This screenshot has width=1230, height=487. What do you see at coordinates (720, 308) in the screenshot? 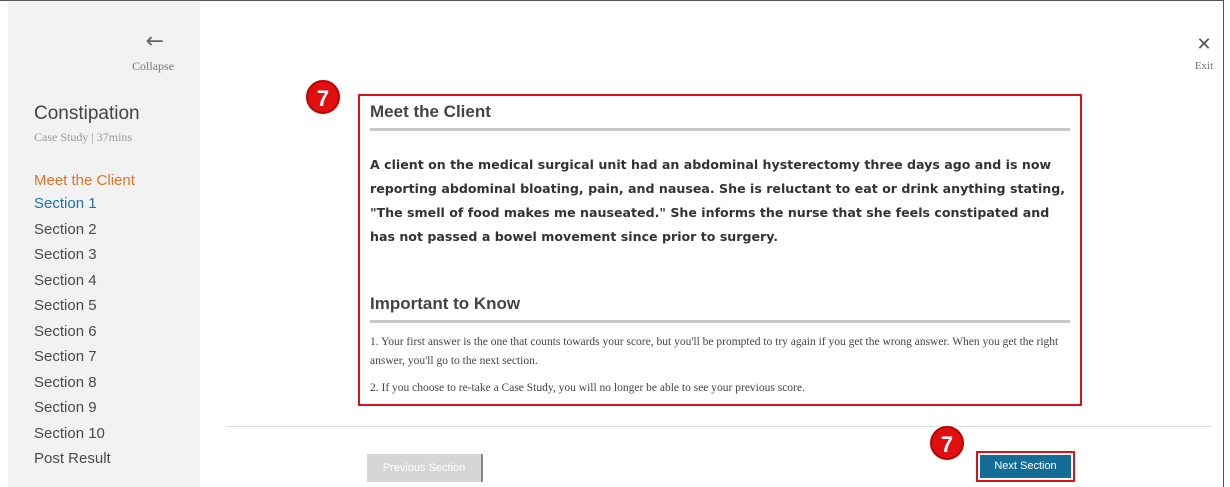
I see `important-to-know-heading: Important to Know` at bounding box center [720, 308].